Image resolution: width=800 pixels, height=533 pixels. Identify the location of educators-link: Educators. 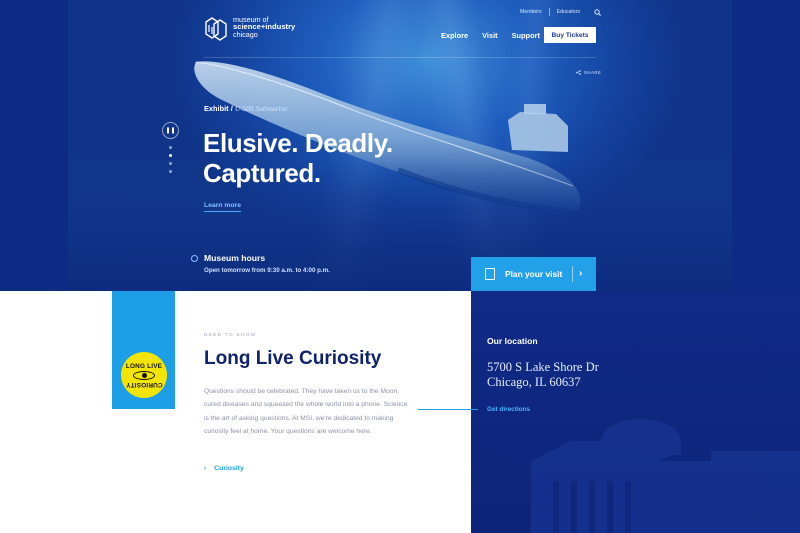
(568, 12).